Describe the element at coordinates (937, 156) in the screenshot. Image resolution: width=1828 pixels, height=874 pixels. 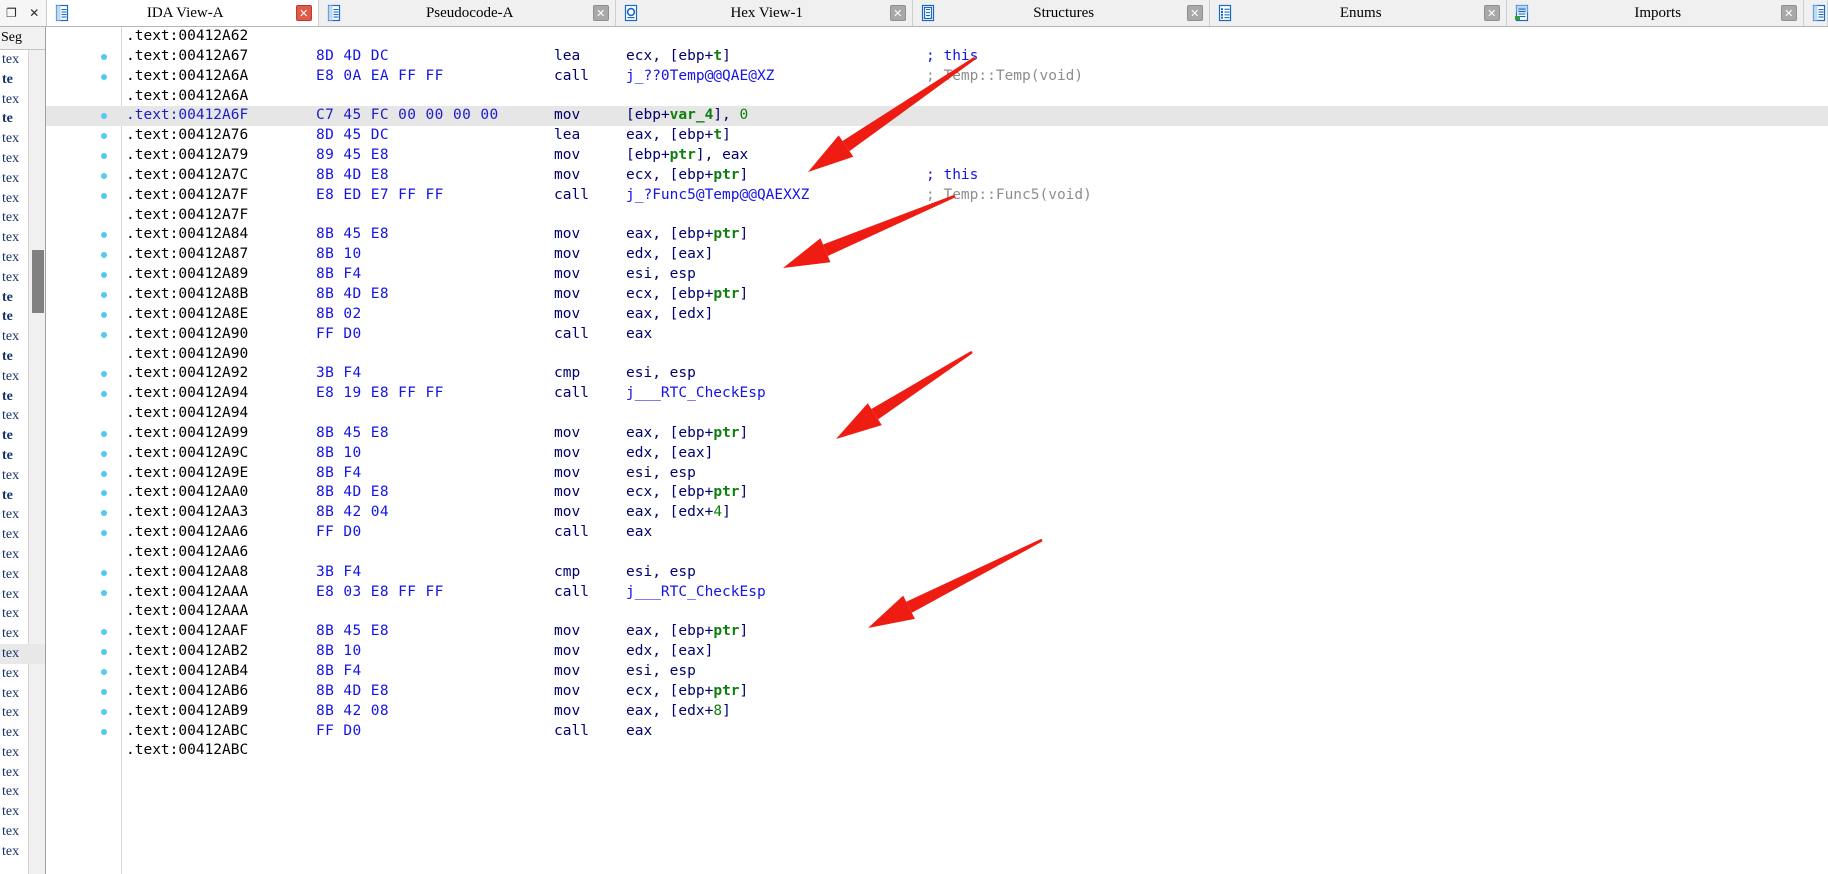
I see `disassembly-line: .text:00412A79 89 45 E8 mov [ebp+ptr], eax` at that location.